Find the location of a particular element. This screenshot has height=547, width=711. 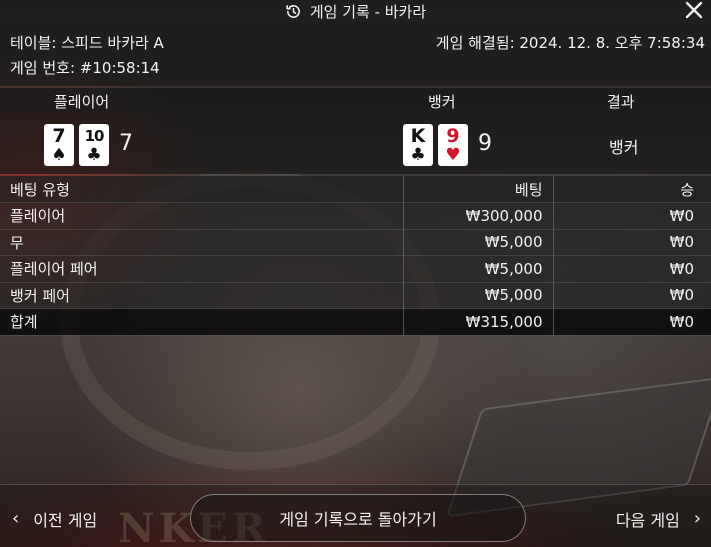

player-header: 플레이어 is located at coordinates (82, 102).